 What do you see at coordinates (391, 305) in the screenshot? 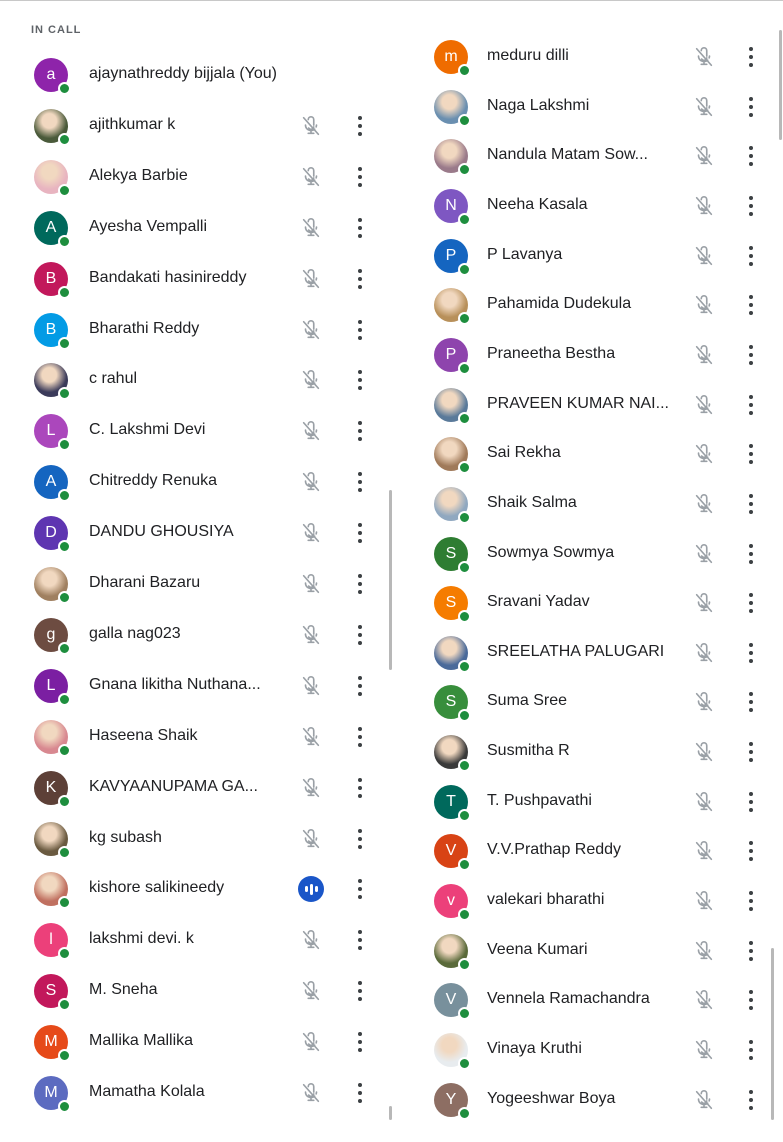
I see `participant-row: Pahamida Dudekula` at bounding box center [391, 305].